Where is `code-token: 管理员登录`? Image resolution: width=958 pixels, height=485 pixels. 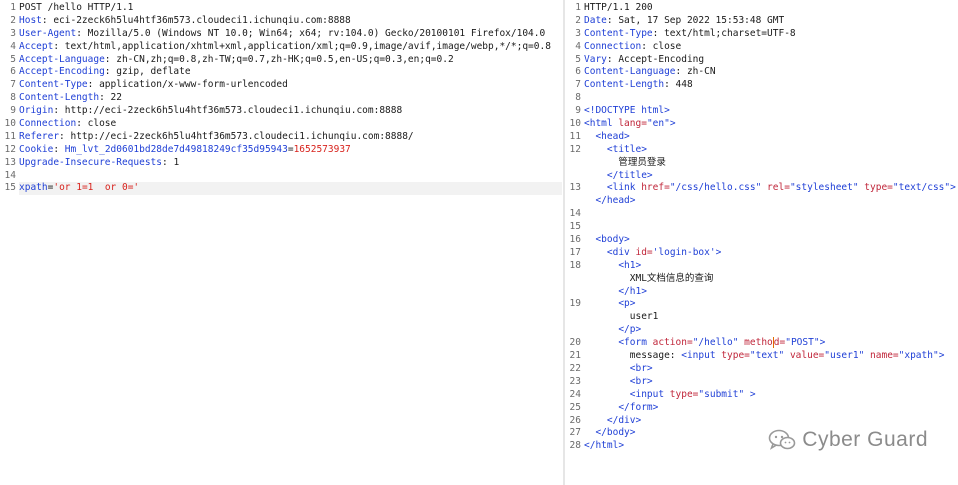 code-token: 管理员登录 is located at coordinates (625, 162).